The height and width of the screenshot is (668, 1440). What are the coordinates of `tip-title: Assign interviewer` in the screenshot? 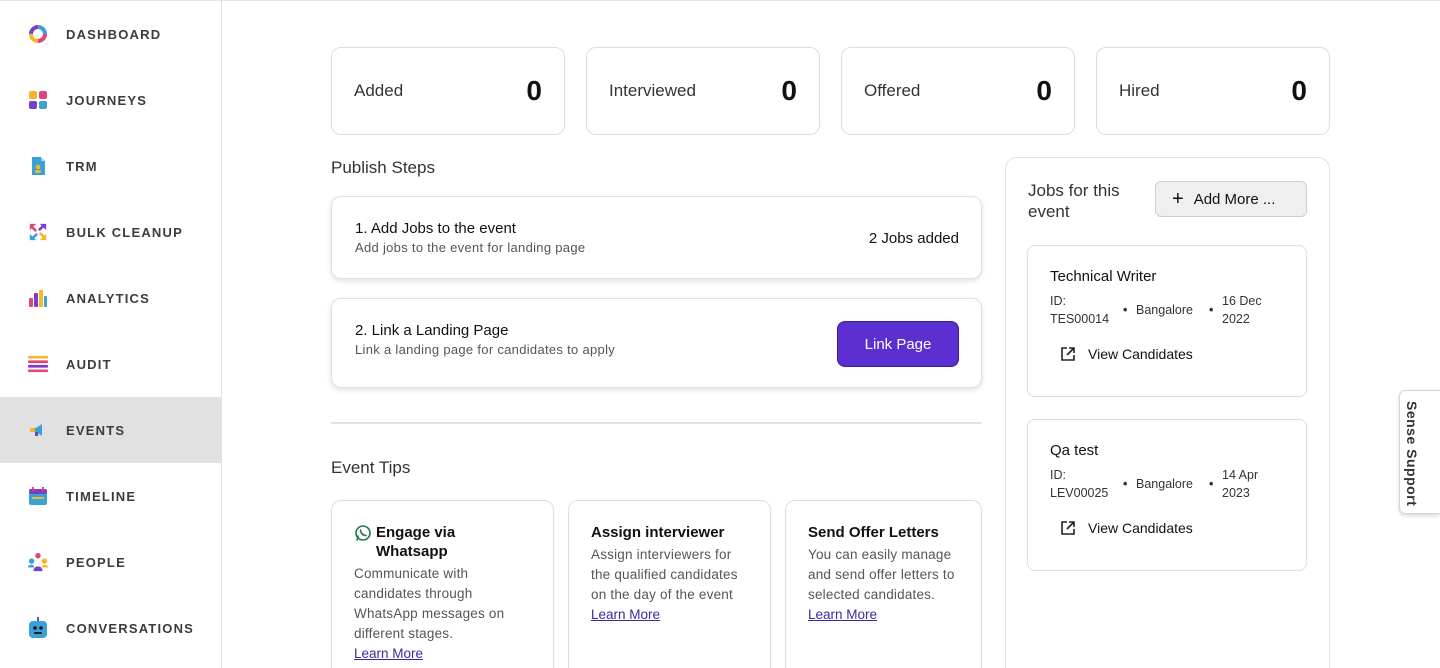 It's located at (658, 532).